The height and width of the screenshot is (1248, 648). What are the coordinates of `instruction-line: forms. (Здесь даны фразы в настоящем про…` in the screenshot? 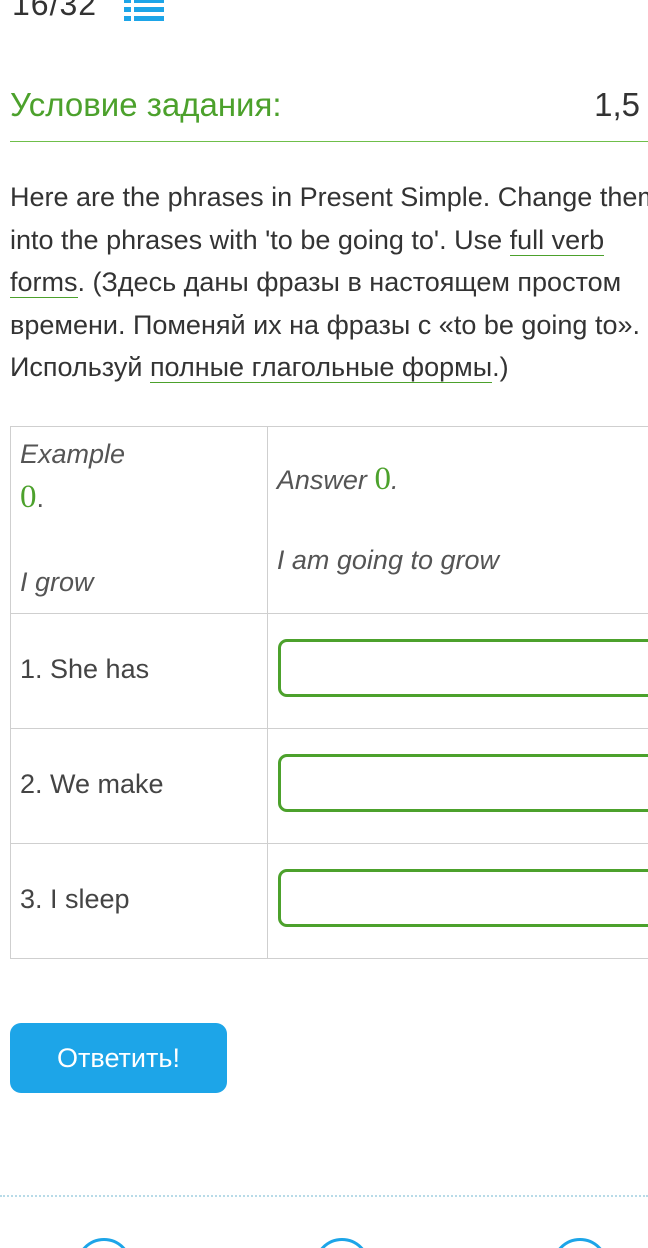 It's located at (329, 282).